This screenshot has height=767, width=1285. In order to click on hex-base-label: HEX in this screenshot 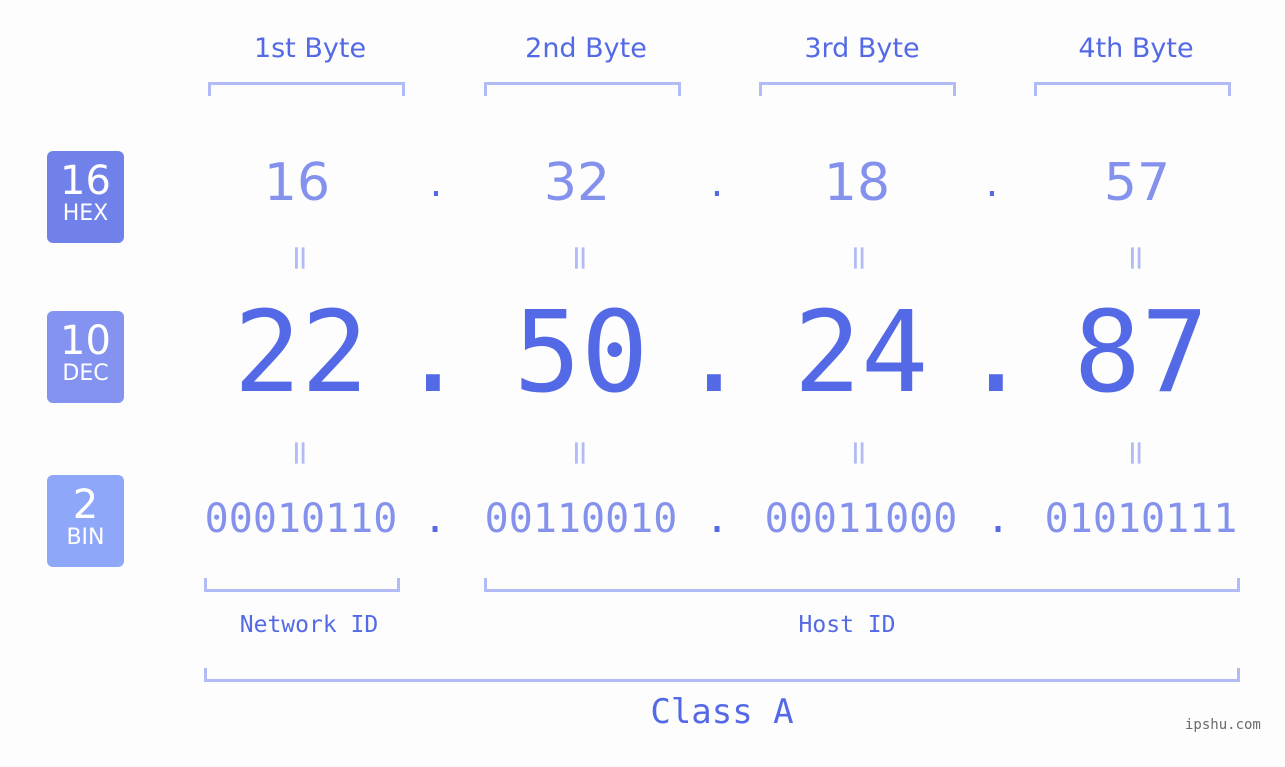, I will do `click(85, 213)`.